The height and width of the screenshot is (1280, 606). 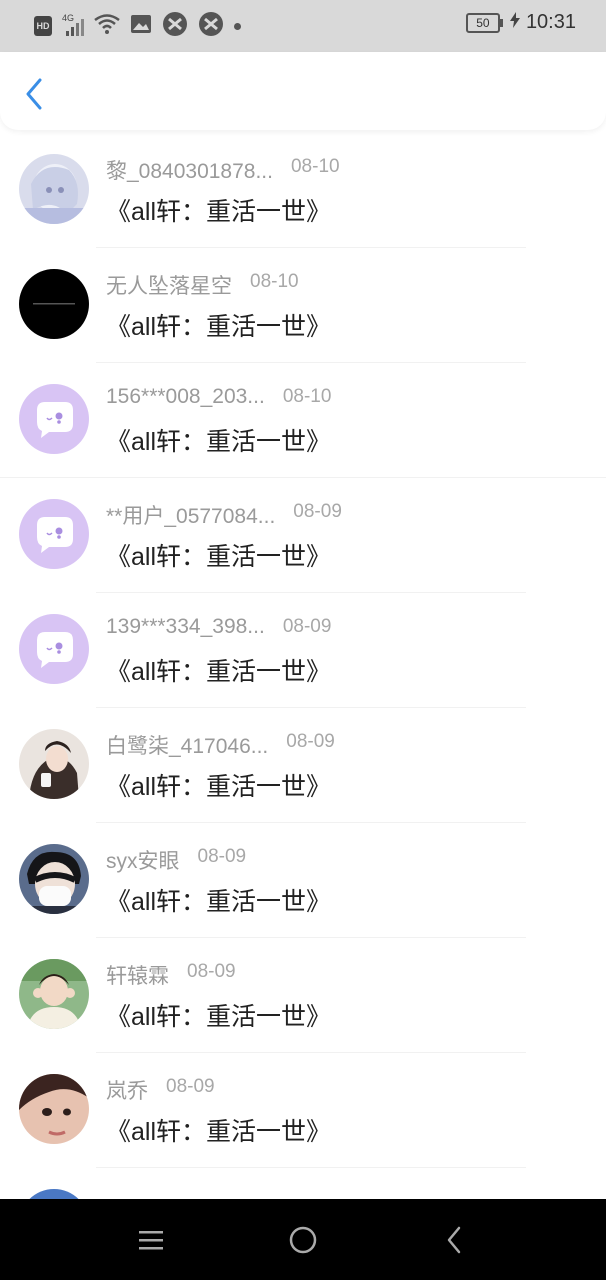 I want to click on sender-line: 轩辕霖 08-09, so click(x=171, y=975).